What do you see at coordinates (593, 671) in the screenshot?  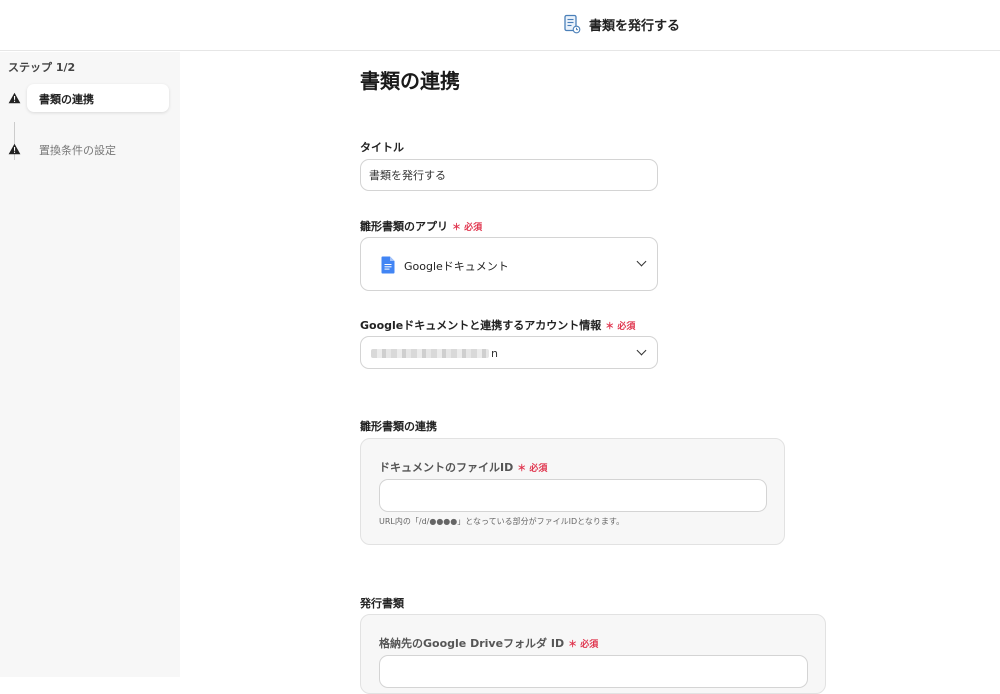 I see `folder-id-input` at bounding box center [593, 671].